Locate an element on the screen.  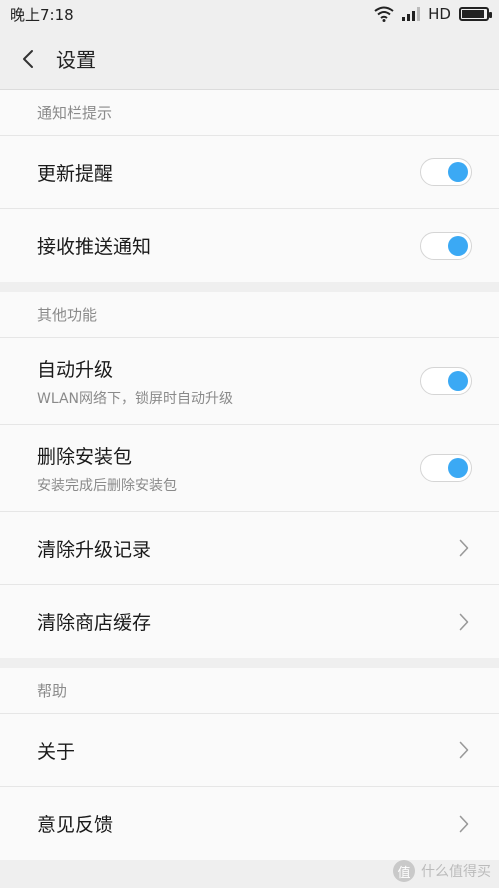
setting-clear-upgrade-history: 清除升级记录 is located at coordinates (249, 548).